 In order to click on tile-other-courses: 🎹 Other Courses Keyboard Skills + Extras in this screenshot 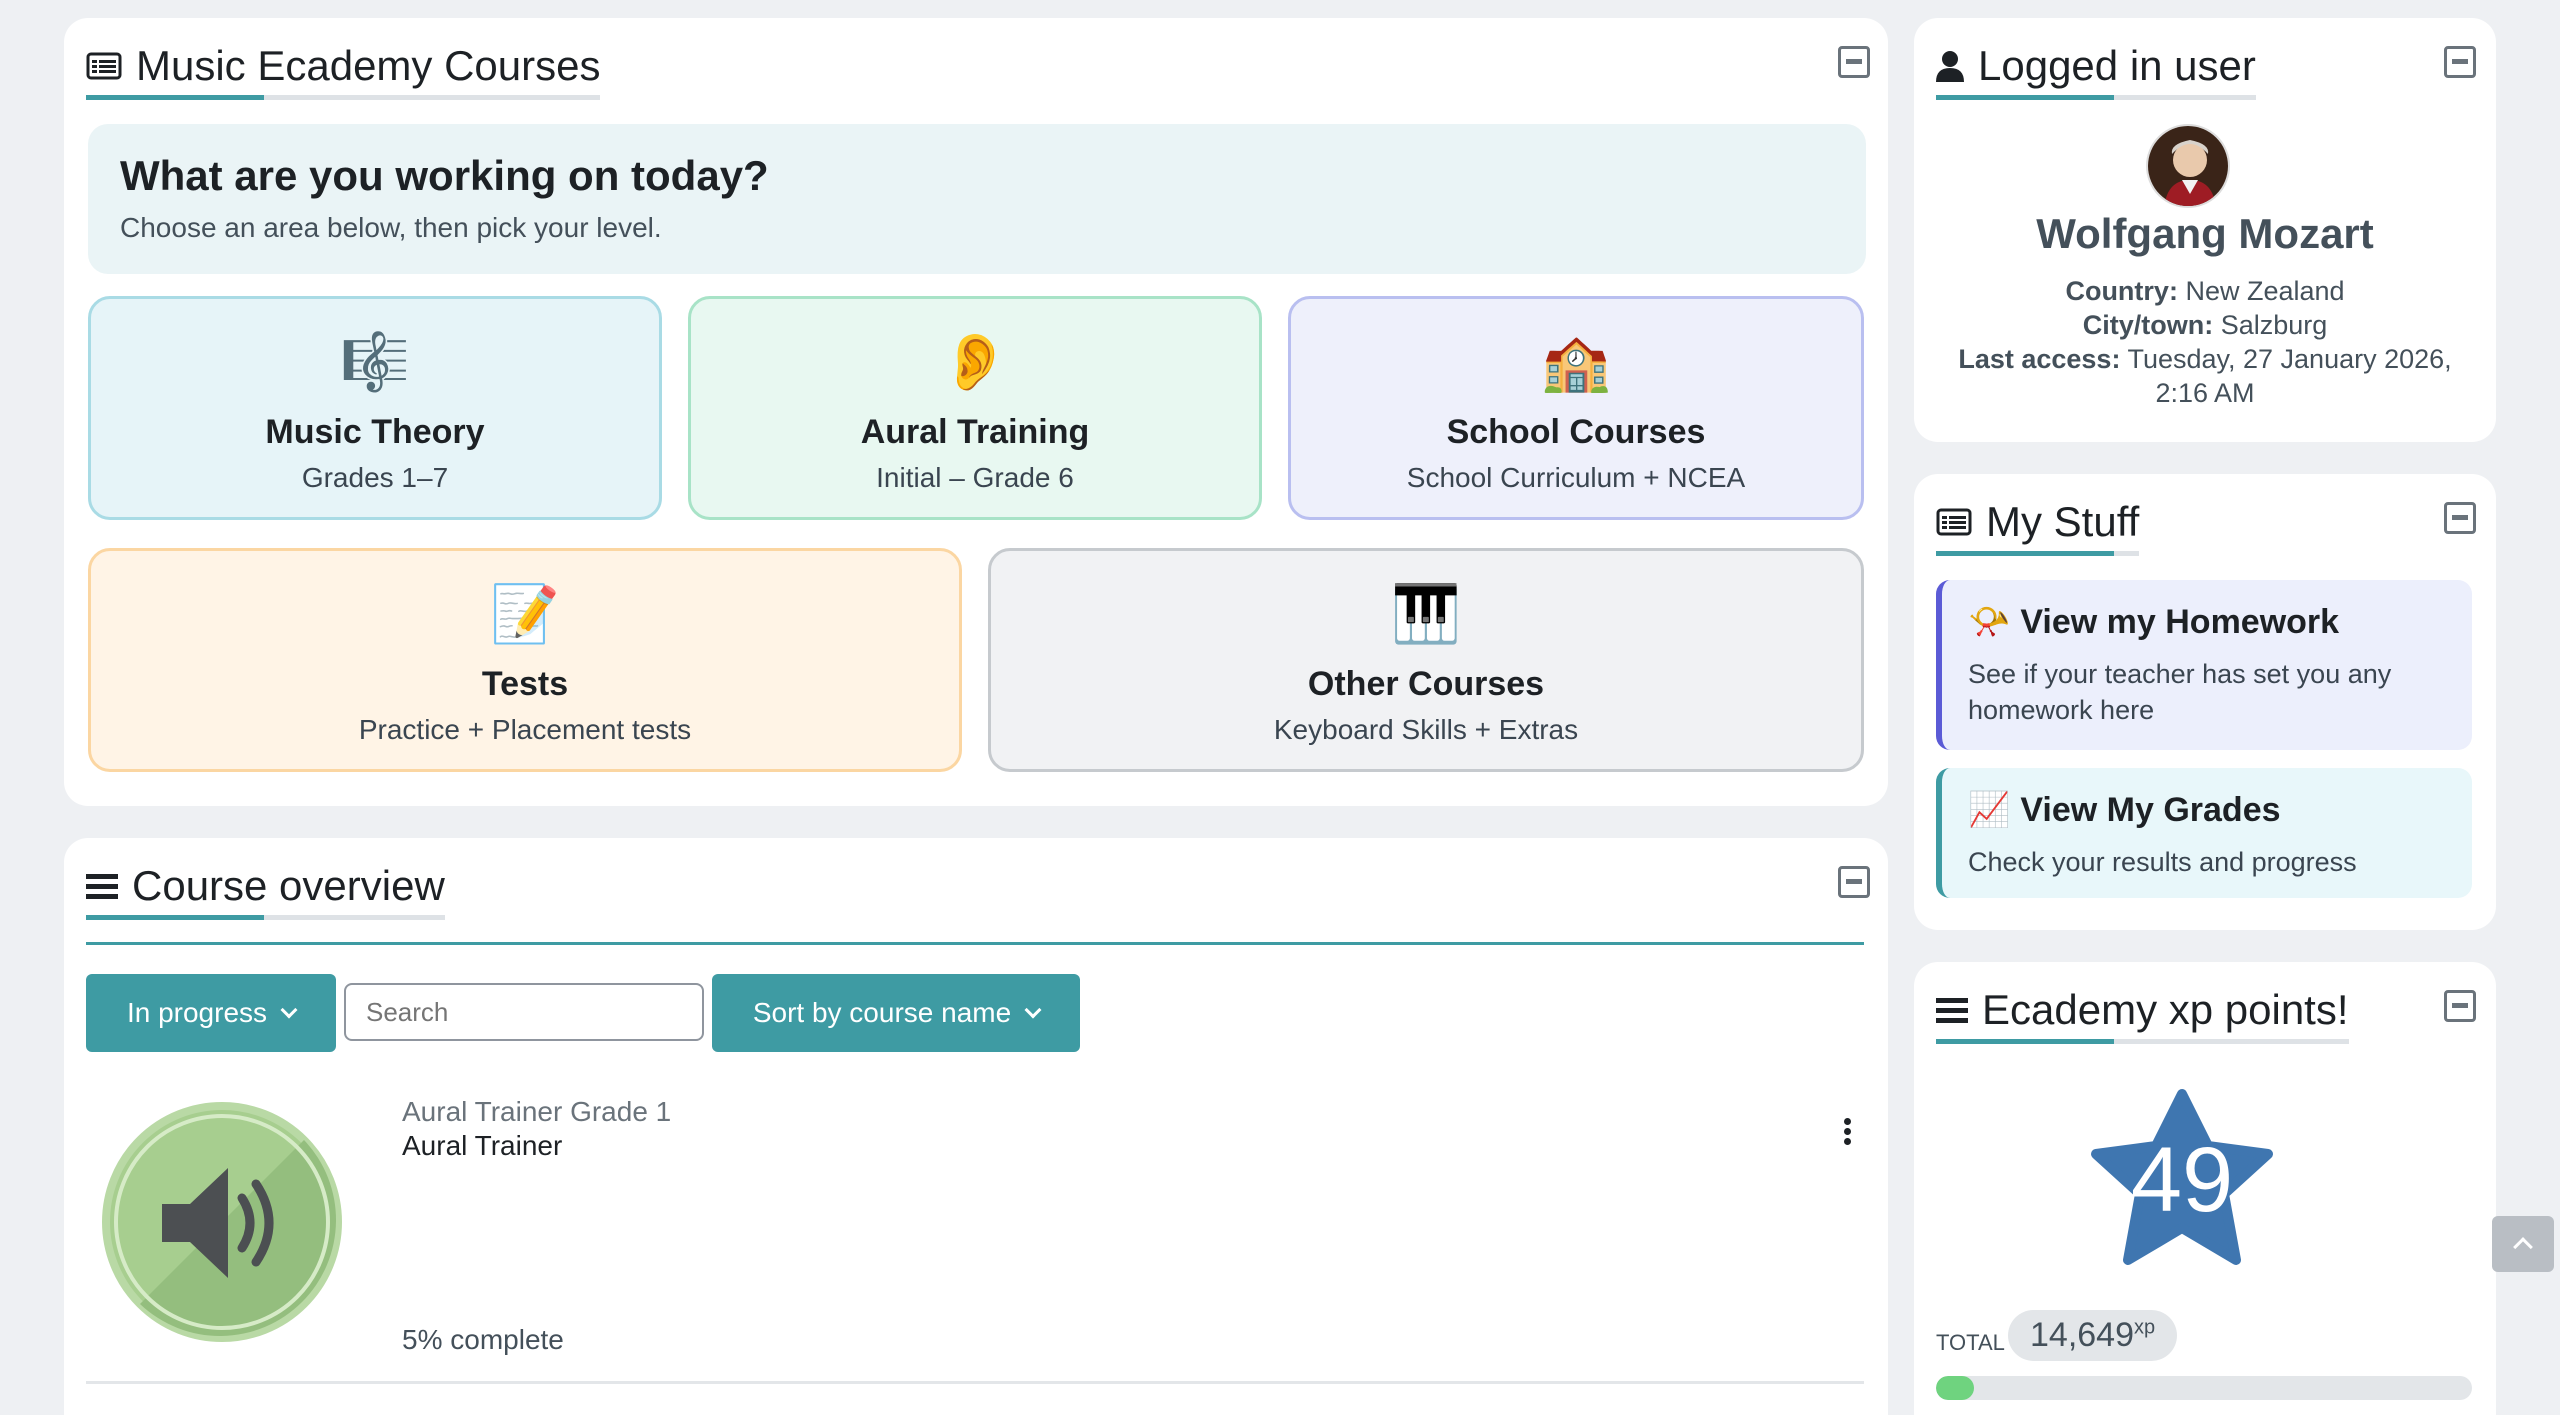, I will do `click(1426, 660)`.